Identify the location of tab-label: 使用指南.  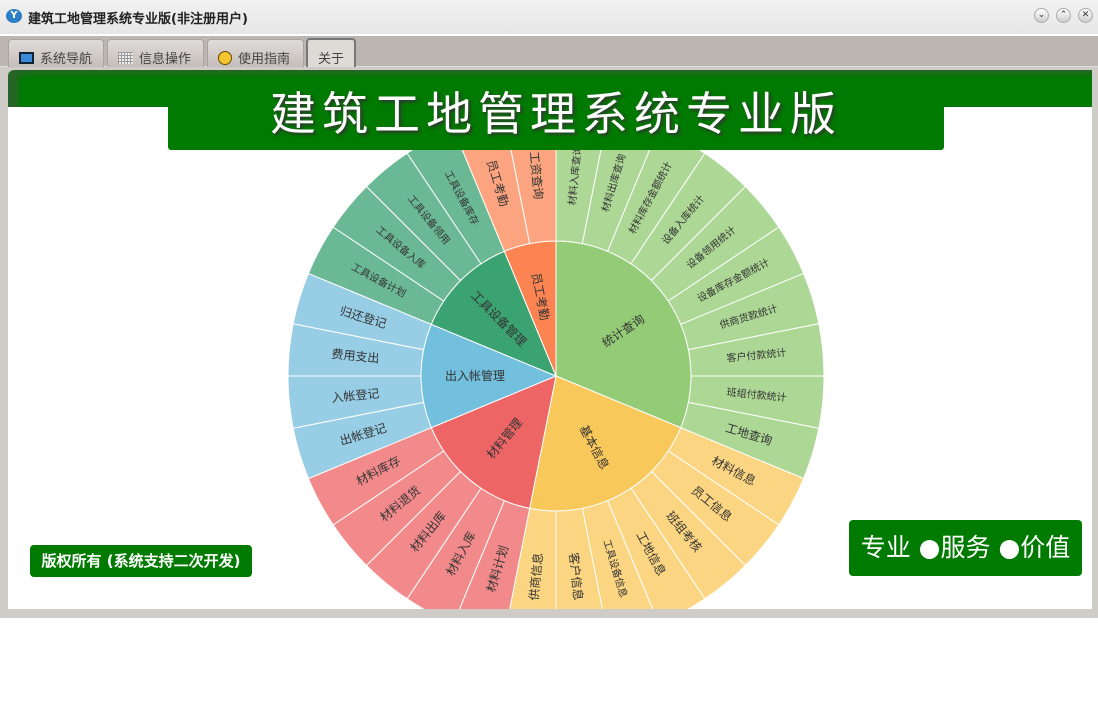
(264, 59).